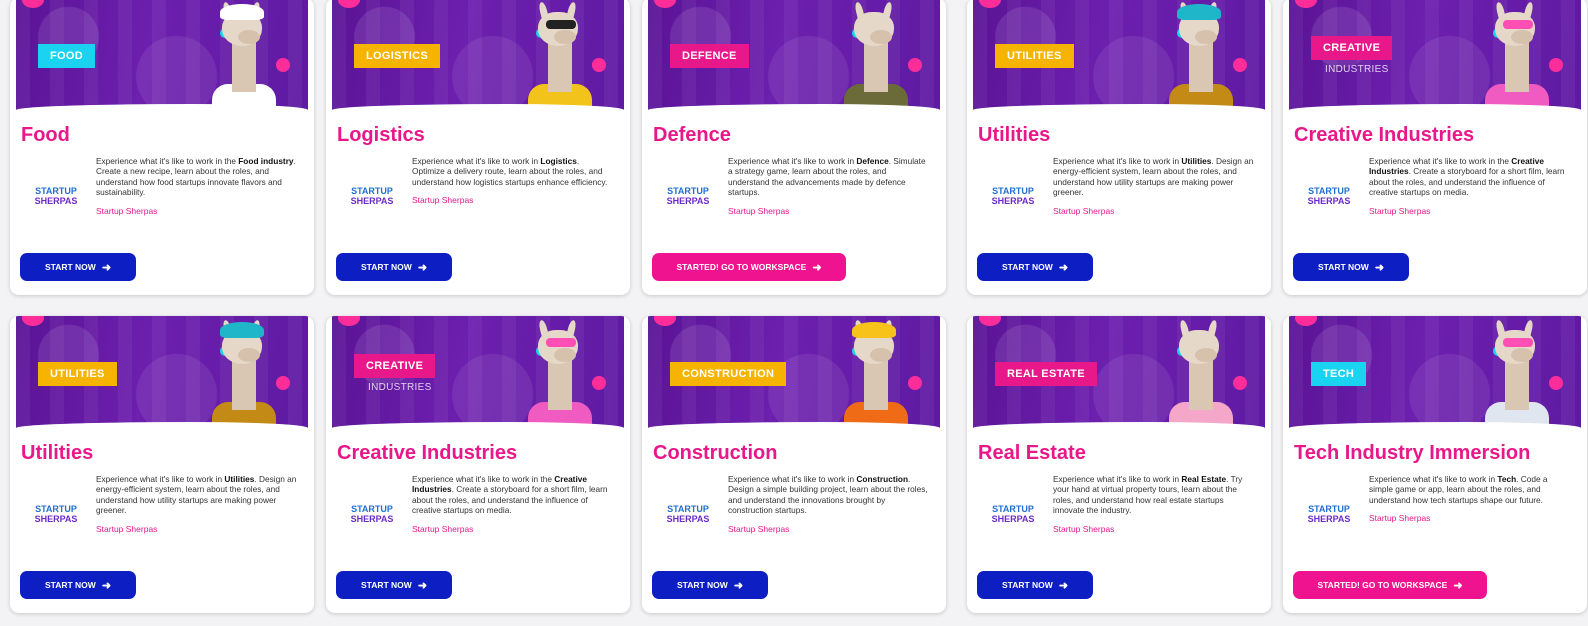 This screenshot has width=1588, height=626. Describe the element at coordinates (1121, 453) in the screenshot. I see `card-title: Real Estate` at that location.